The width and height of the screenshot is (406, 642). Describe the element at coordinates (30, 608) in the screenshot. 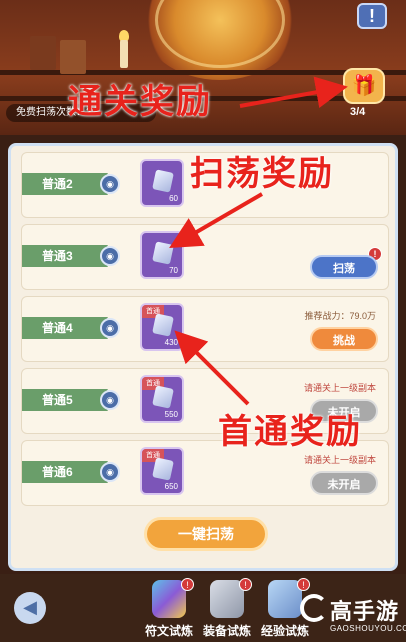

I see `back-button: ◀` at that location.